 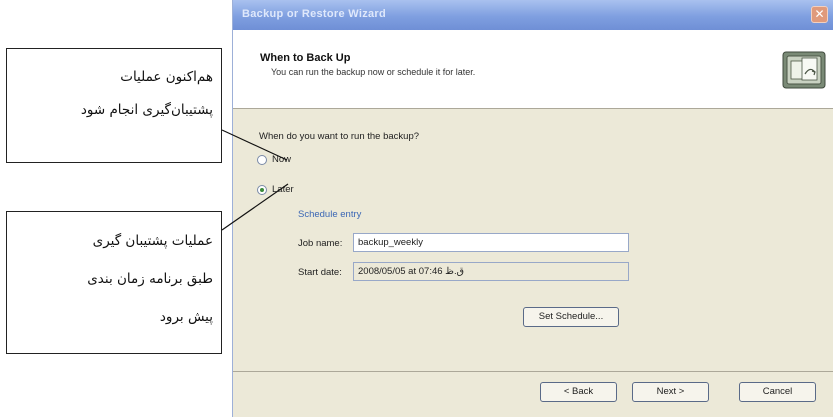 I want to click on now-radio-label: Now, so click(x=281, y=159).